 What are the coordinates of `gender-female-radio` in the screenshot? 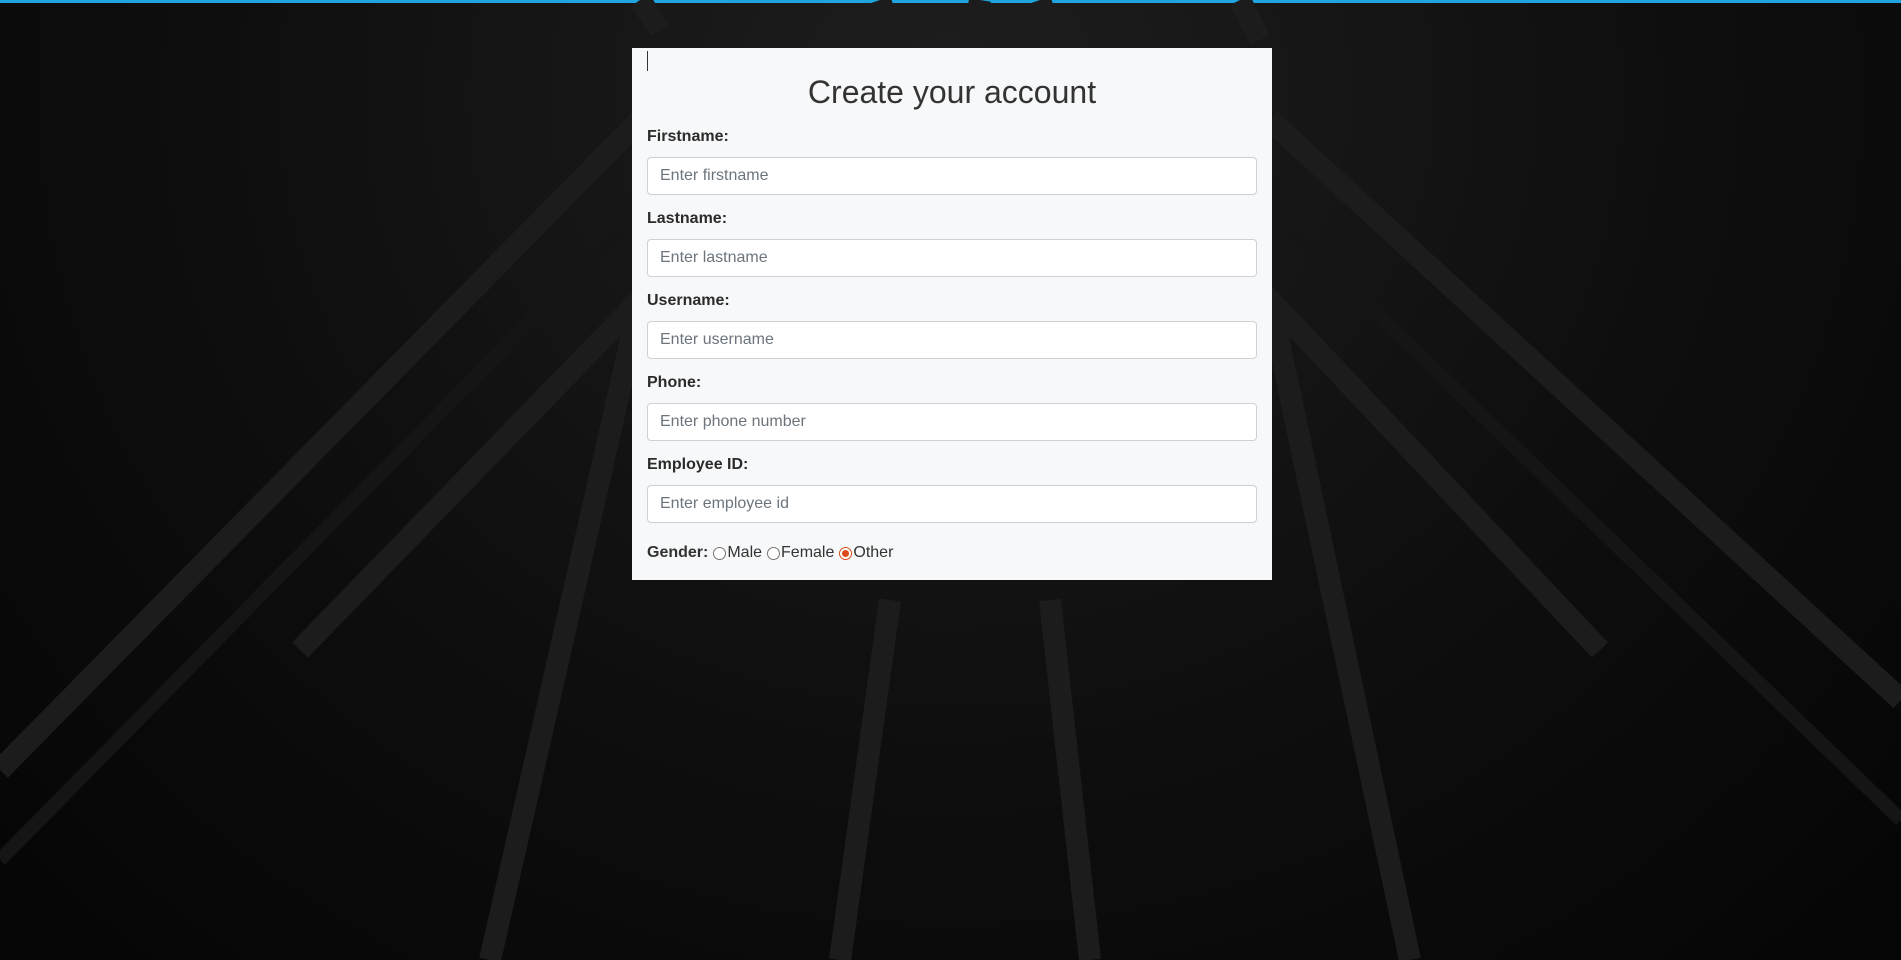 It's located at (774, 553).